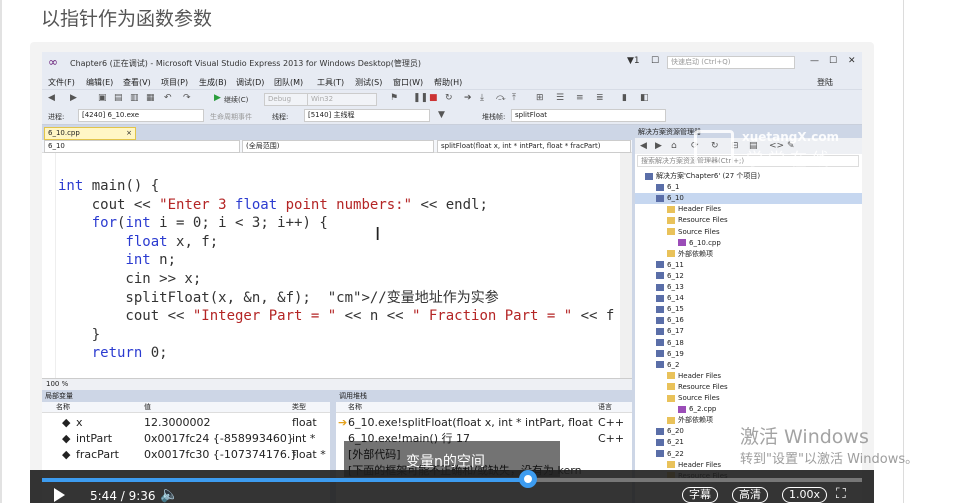 The image size is (966, 503). What do you see at coordinates (186, 423) in the screenshot?
I see `locals-row: ◆ x 12.3000002 float` at bounding box center [186, 423].